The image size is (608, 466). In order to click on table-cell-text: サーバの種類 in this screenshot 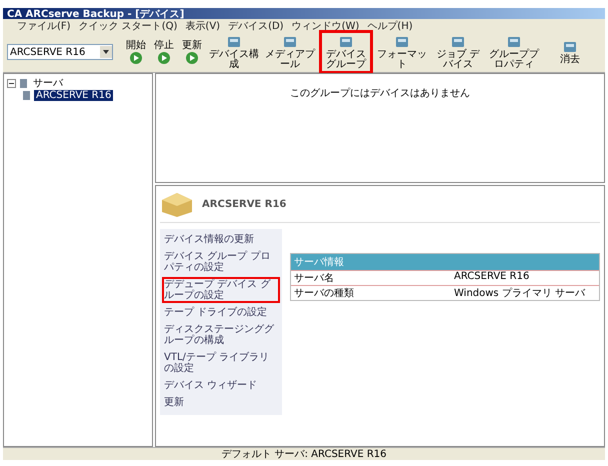, I will do `click(324, 293)`.